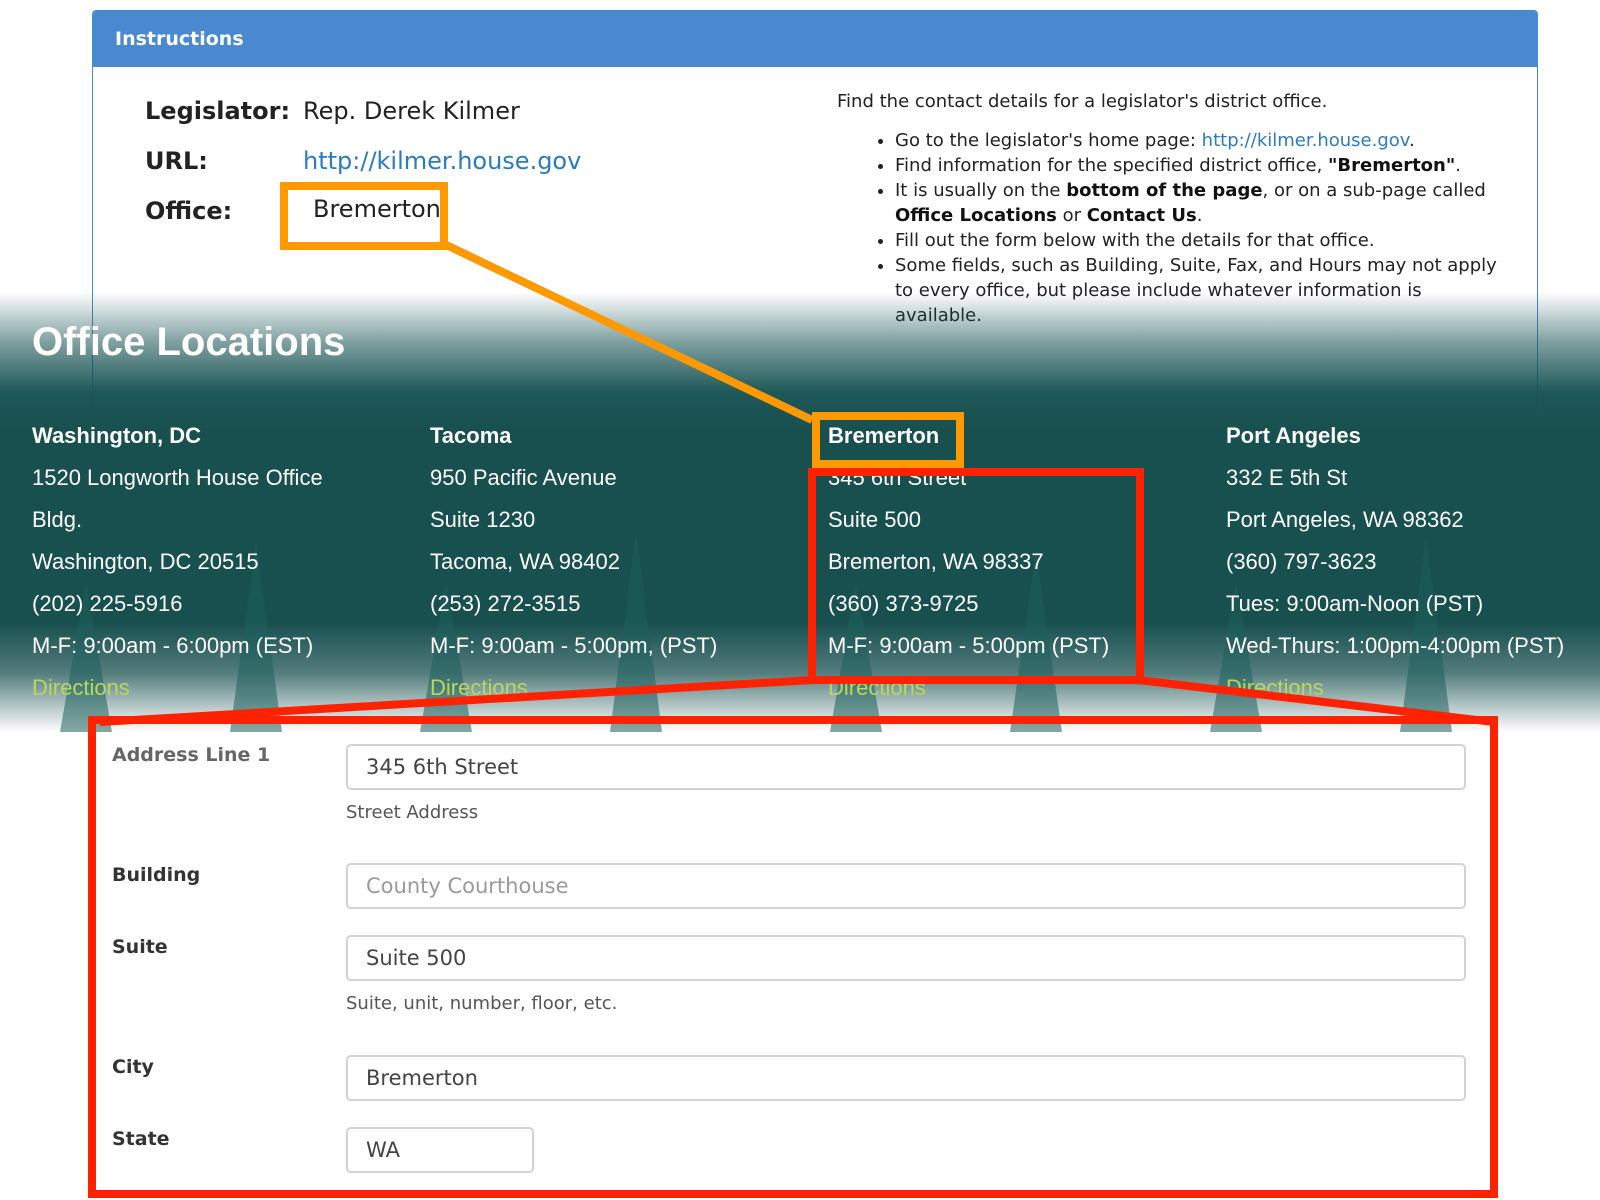 This screenshot has width=1600, height=1200. I want to click on office-highlight-box, so click(364, 216).